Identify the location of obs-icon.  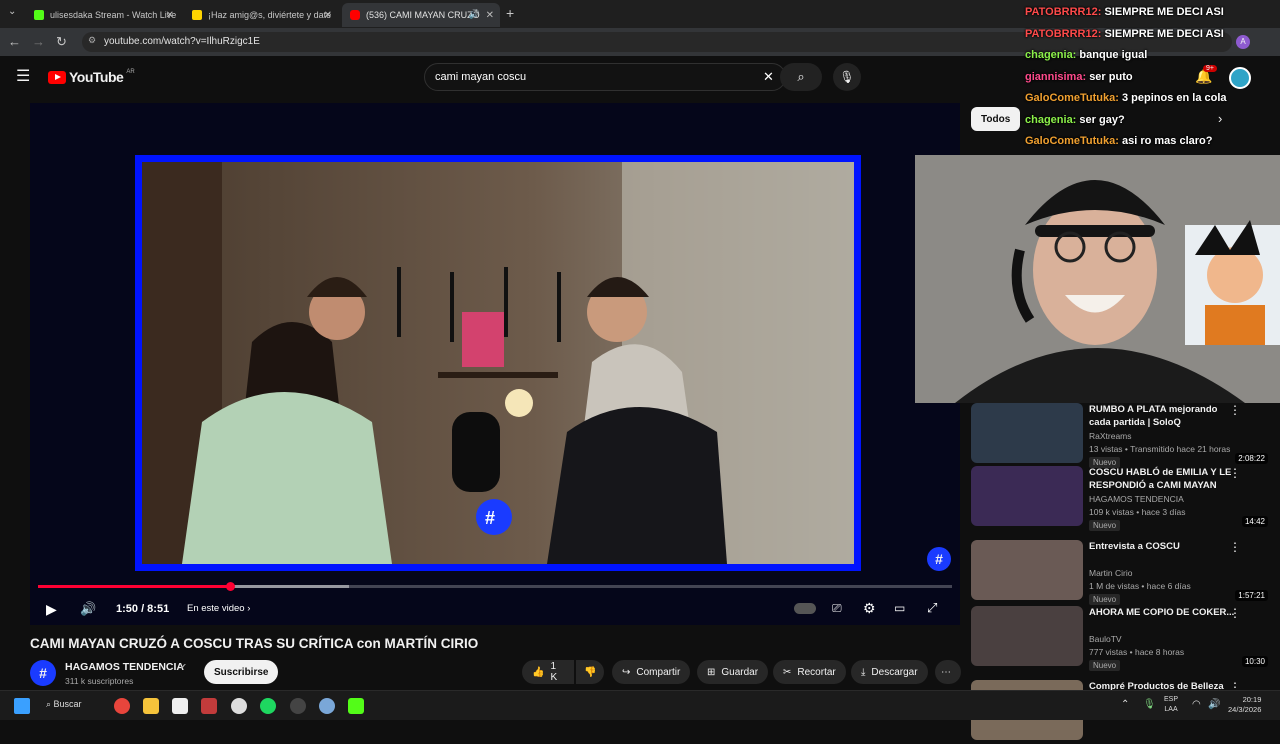
(298, 706).